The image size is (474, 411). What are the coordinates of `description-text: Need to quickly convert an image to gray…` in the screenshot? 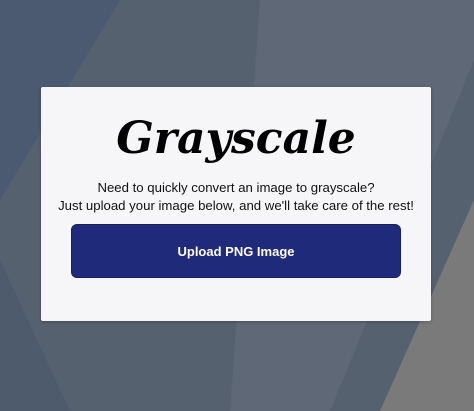 It's located at (236, 197).